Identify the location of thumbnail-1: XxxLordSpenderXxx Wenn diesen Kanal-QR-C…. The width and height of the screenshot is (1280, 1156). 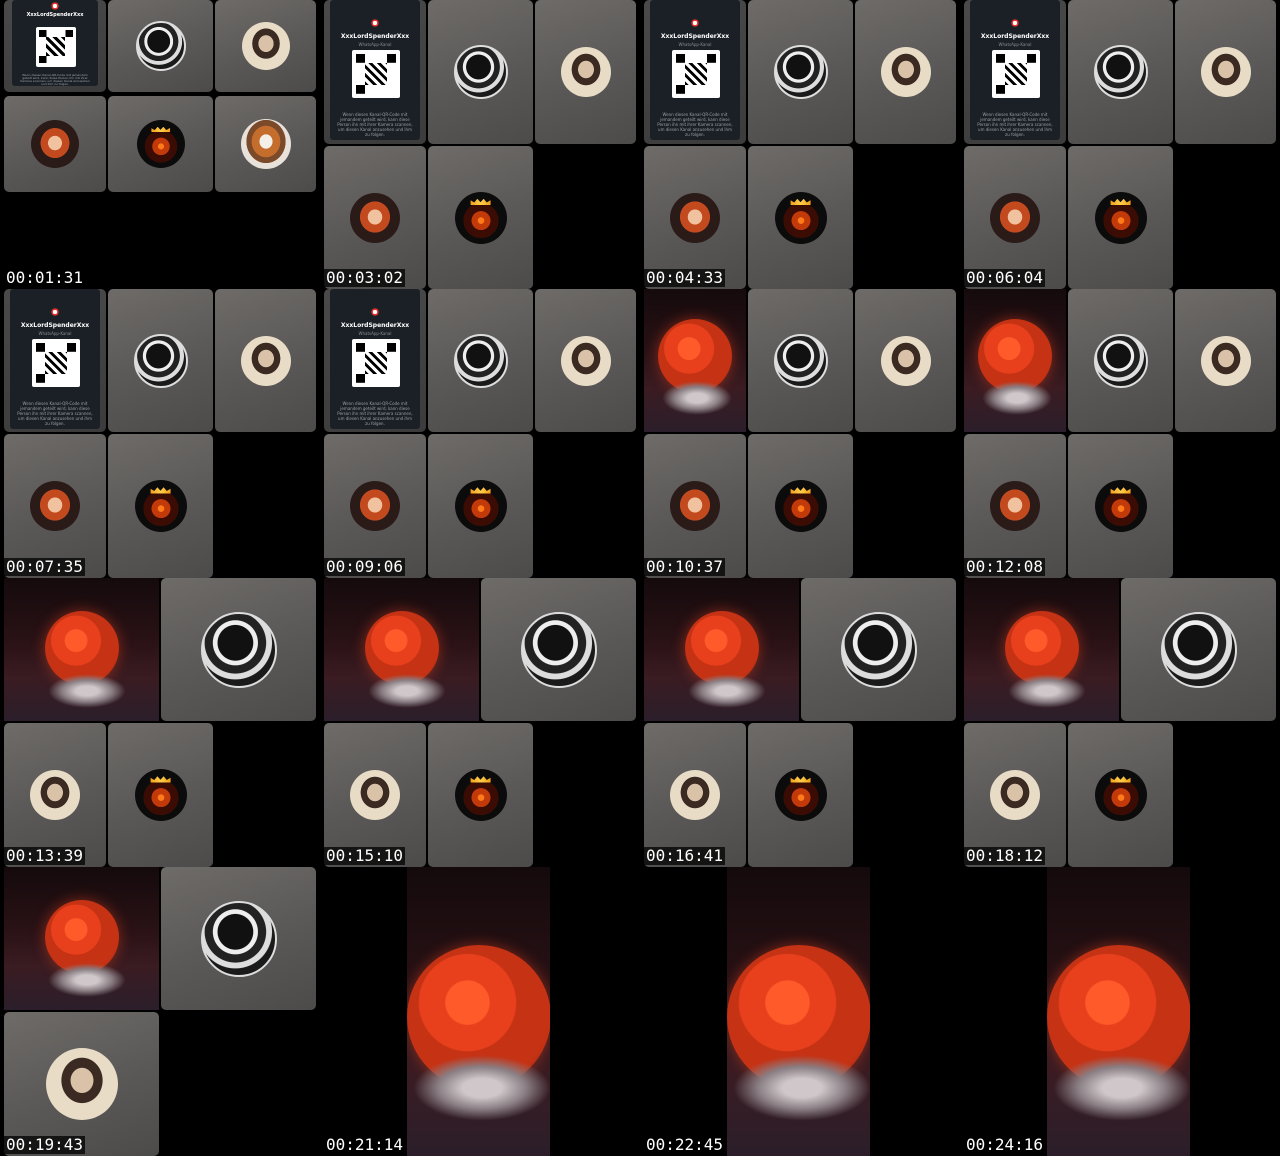
(160, 144).